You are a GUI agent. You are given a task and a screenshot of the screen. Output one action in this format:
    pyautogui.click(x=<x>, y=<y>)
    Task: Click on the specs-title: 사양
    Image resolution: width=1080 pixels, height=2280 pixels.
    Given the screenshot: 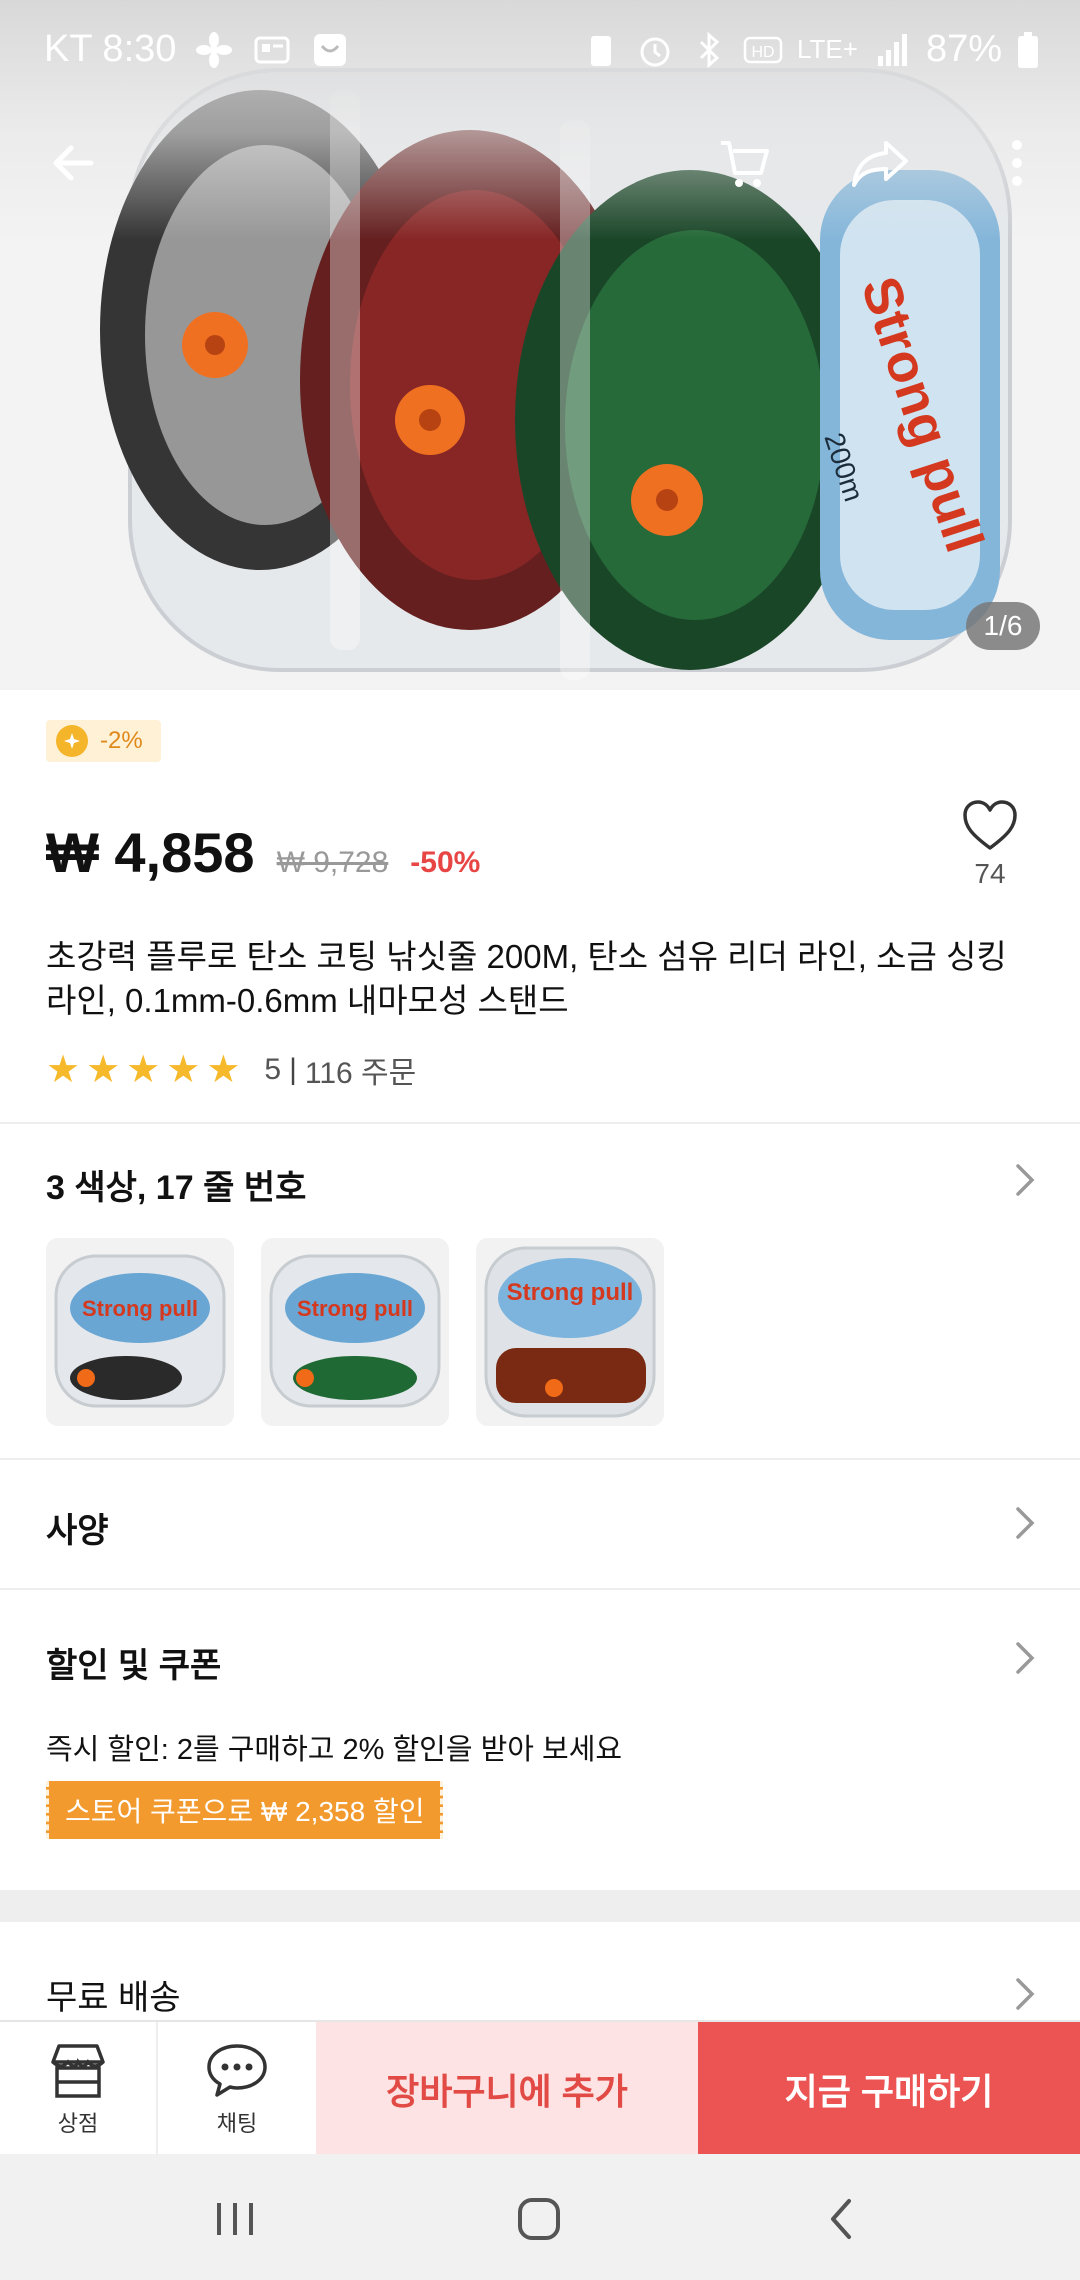 What is the action you would take?
    pyautogui.click(x=77, y=1531)
    